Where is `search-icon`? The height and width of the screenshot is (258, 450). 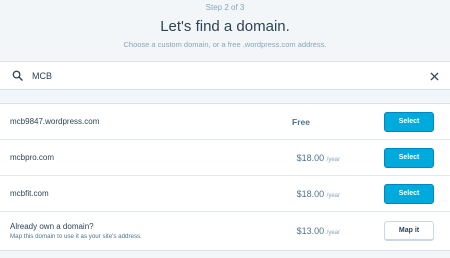 search-icon is located at coordinates (17, 75).